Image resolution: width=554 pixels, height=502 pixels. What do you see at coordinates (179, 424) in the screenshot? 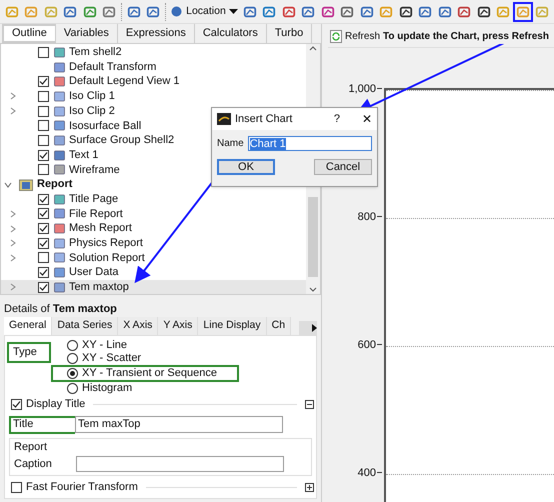
I see `title-field: Tem maxTop` at bounding box center [179, 424].